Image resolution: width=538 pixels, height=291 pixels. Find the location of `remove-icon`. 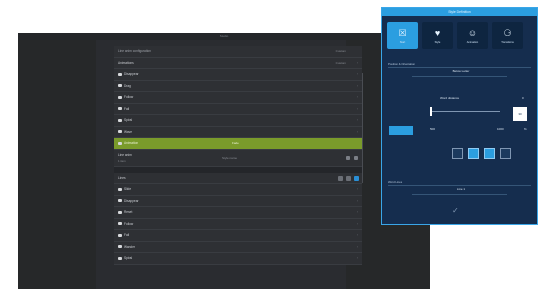

remove-icon is located at coordinates (340, 178).